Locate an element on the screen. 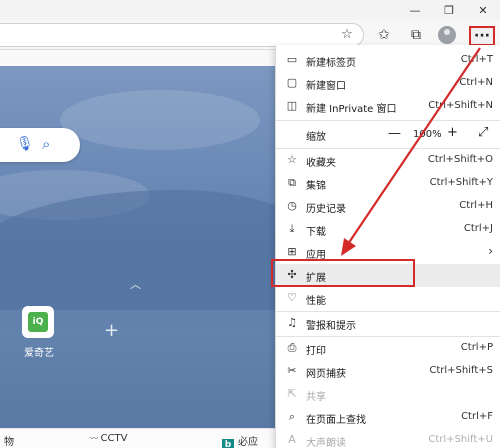  iqiyi-icon: iQ is located at coordinates (38, 322).